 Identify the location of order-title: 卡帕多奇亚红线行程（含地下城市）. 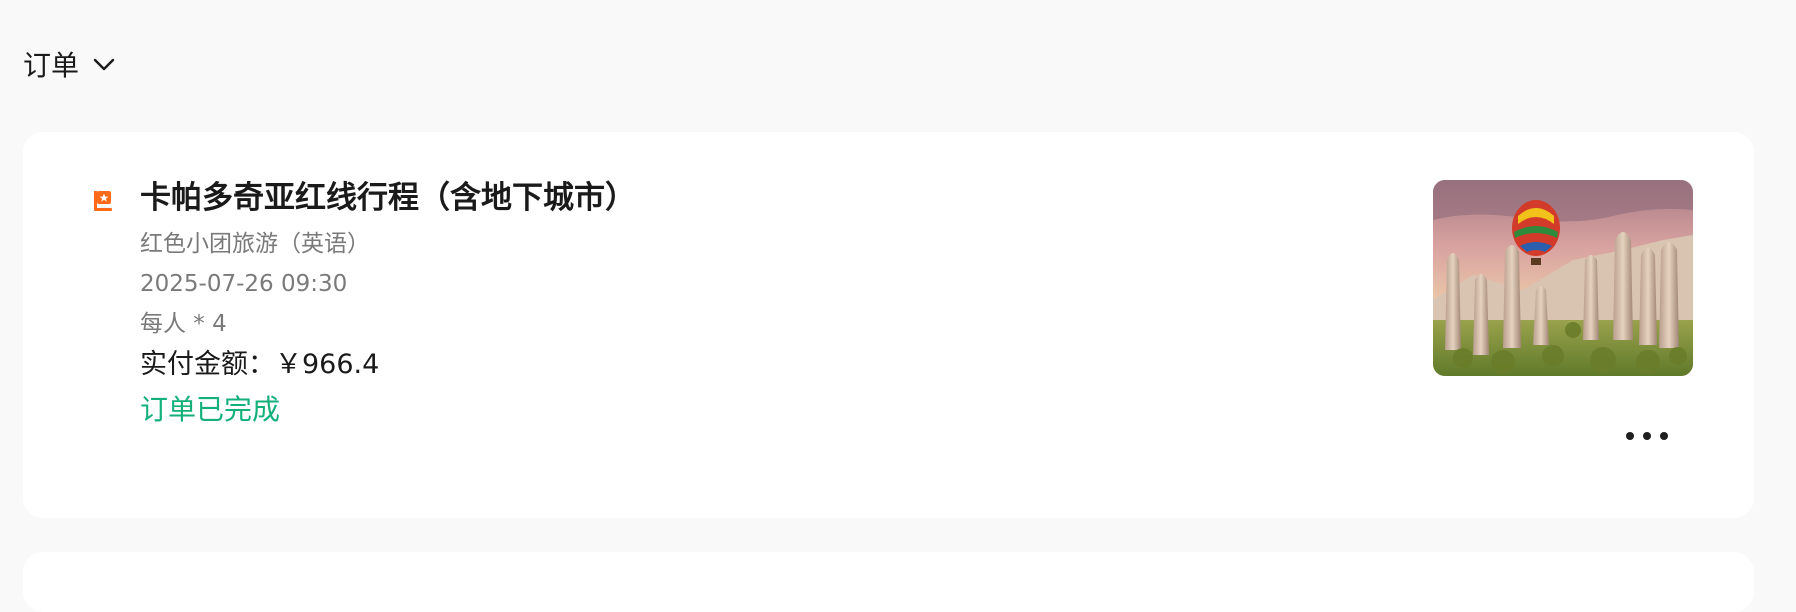
(388, 198).